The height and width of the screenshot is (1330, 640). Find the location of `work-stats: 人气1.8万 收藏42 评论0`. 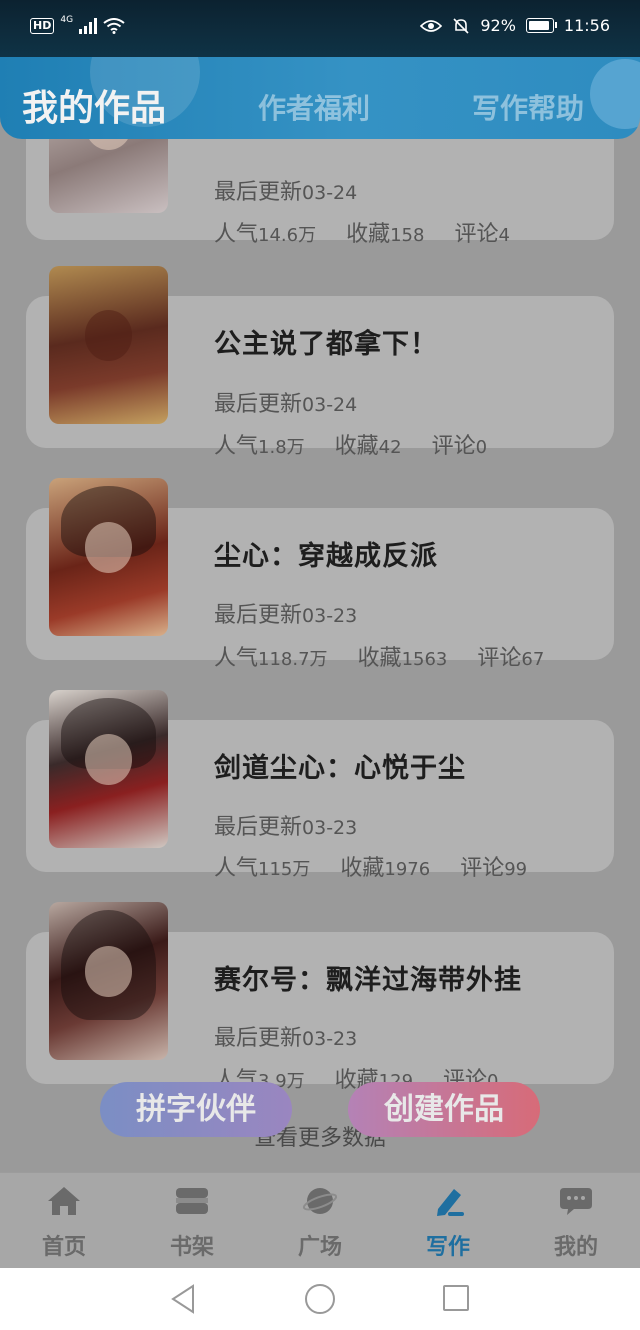

work-stats: 人气1.8万 收藏42 评论0 is located at coordinates (351, 446).